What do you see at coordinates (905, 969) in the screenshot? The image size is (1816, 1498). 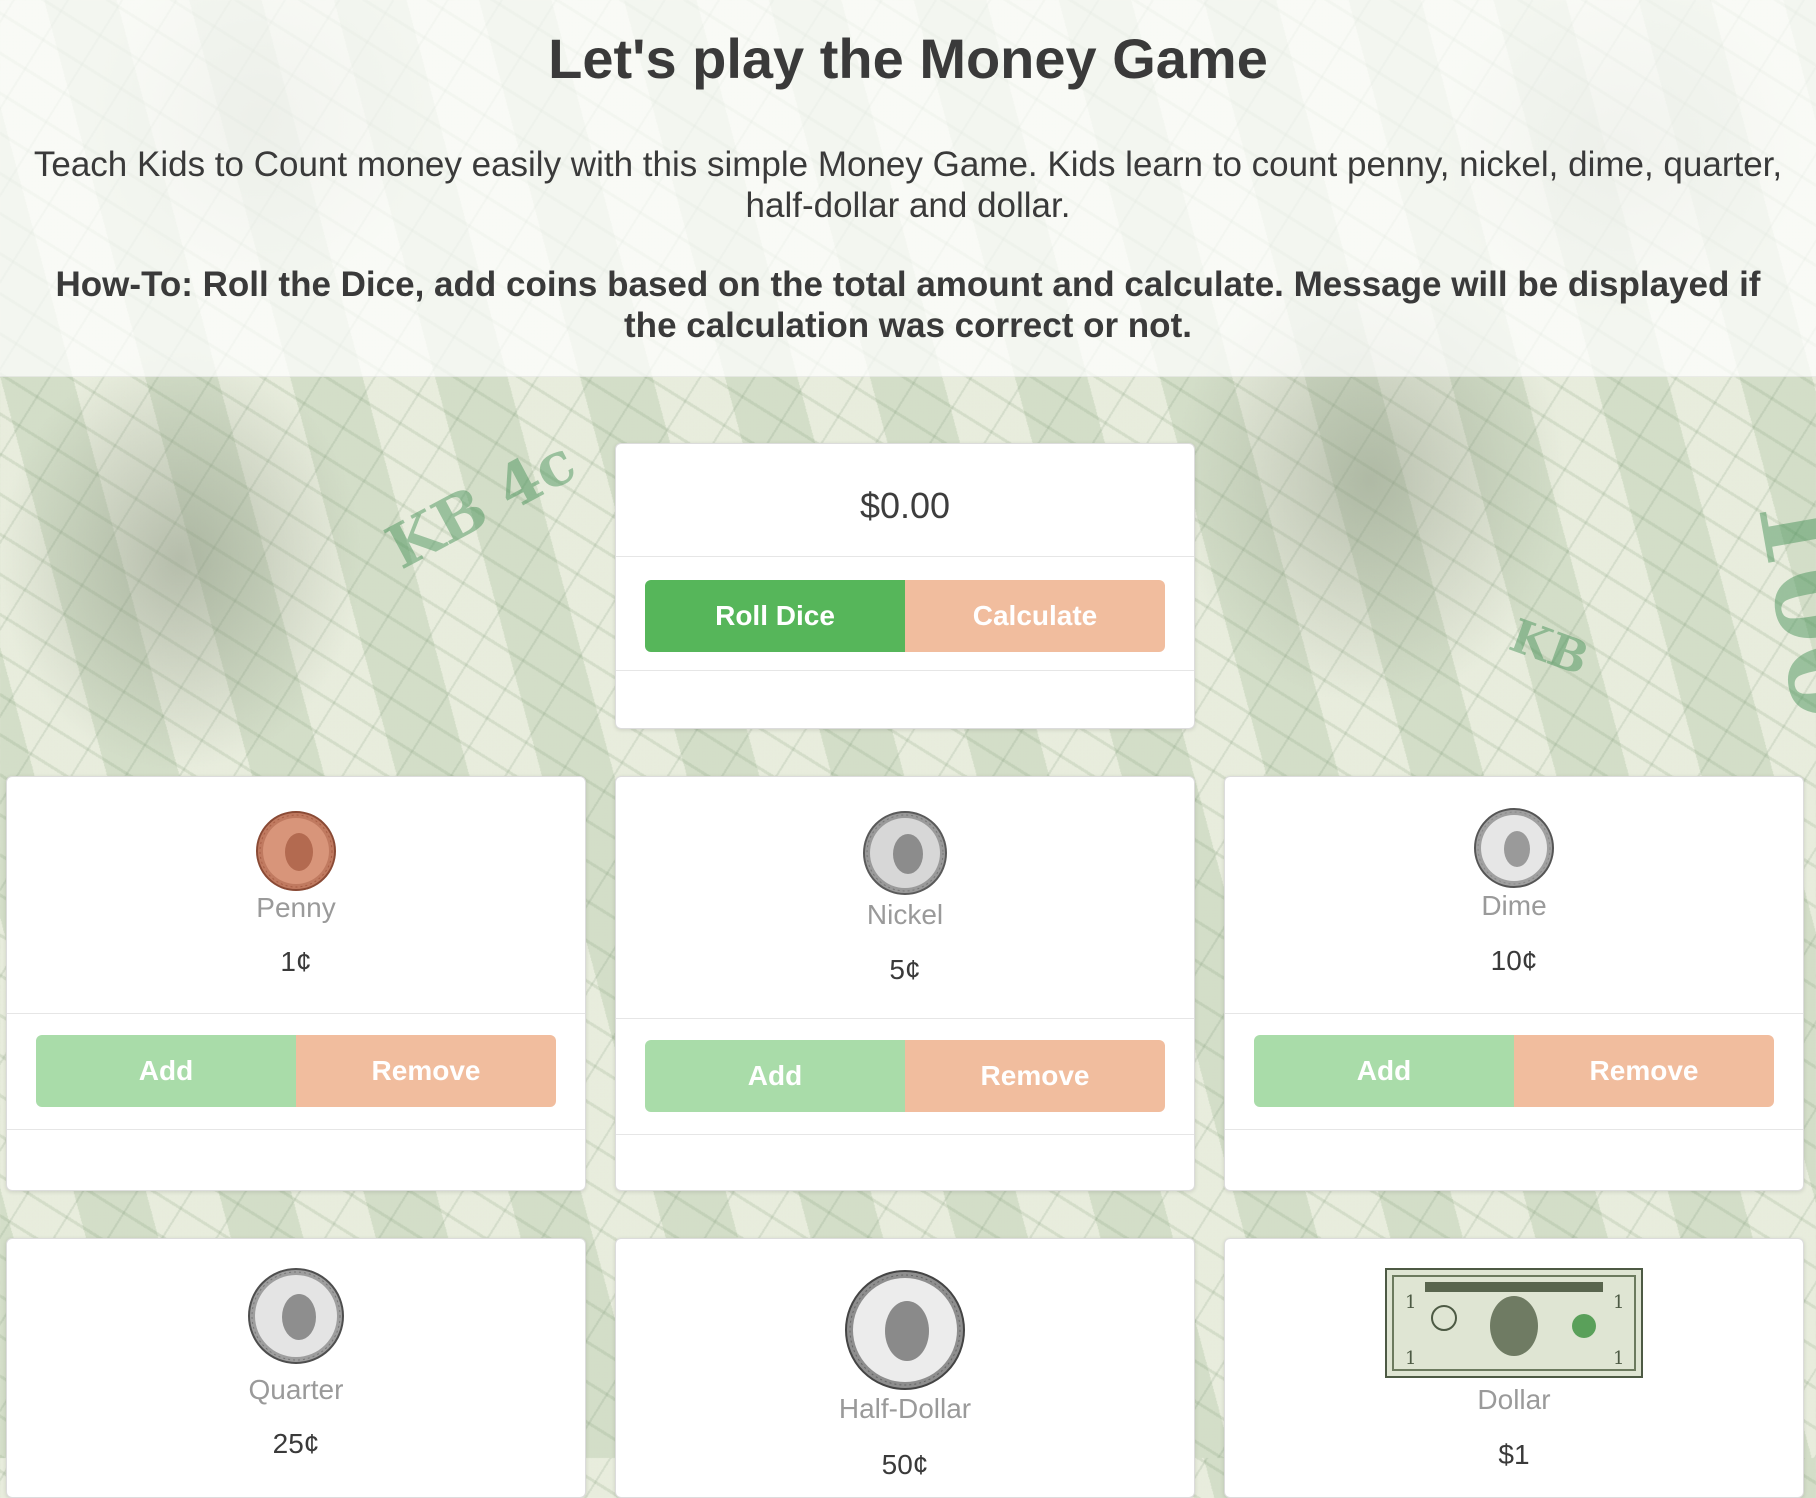 I see `coin-value: 5¢` at bounding box center [905, 969].